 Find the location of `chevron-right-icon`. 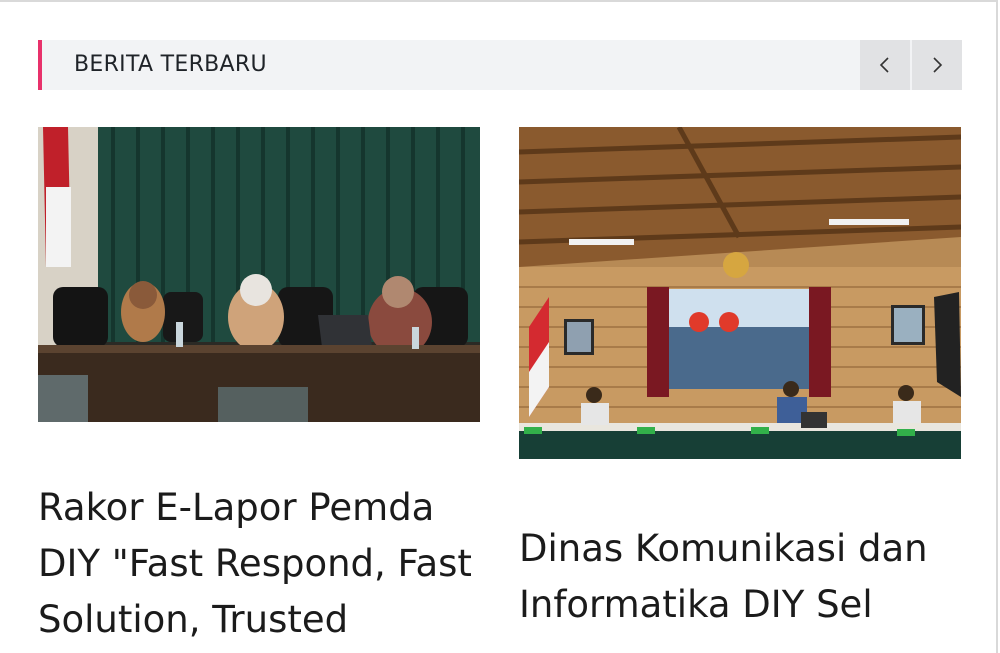

chevron-right-icon is located at coordinates (938, 65).